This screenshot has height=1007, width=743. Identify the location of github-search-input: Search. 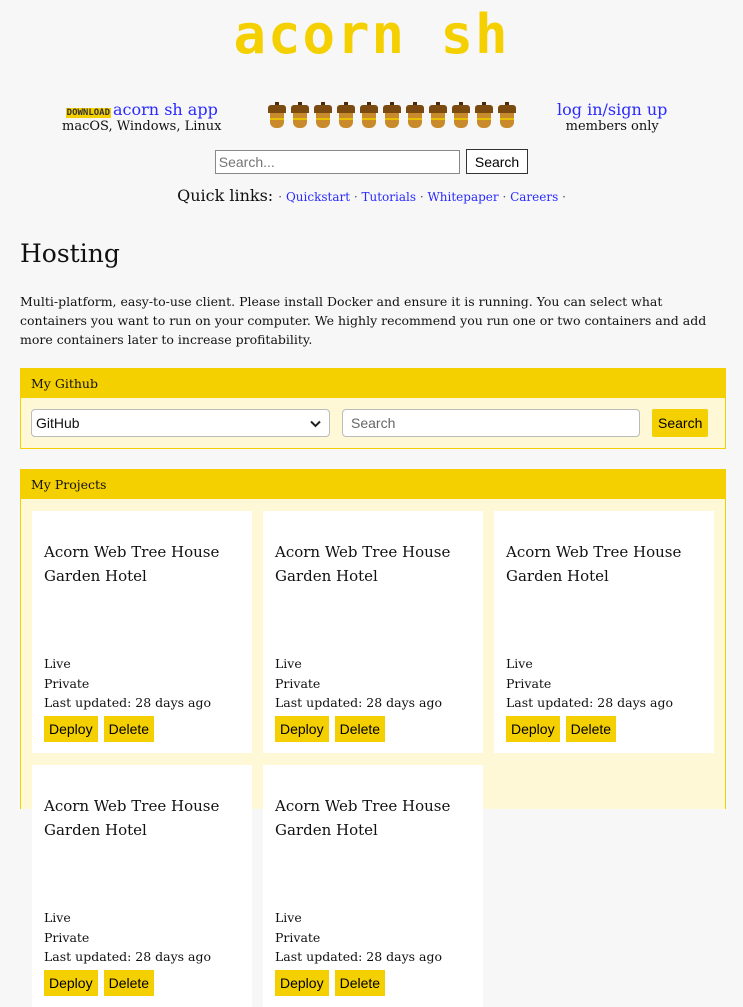
(491, 423).